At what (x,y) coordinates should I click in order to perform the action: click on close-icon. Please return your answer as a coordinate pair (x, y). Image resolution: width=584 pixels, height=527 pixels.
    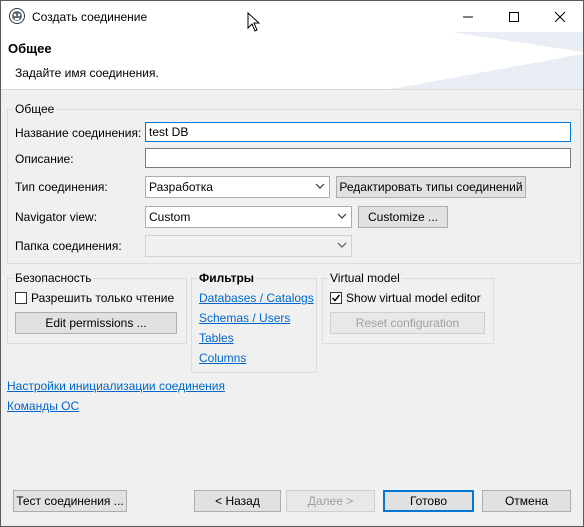
    Looking at the image, I should click on (560, 16).